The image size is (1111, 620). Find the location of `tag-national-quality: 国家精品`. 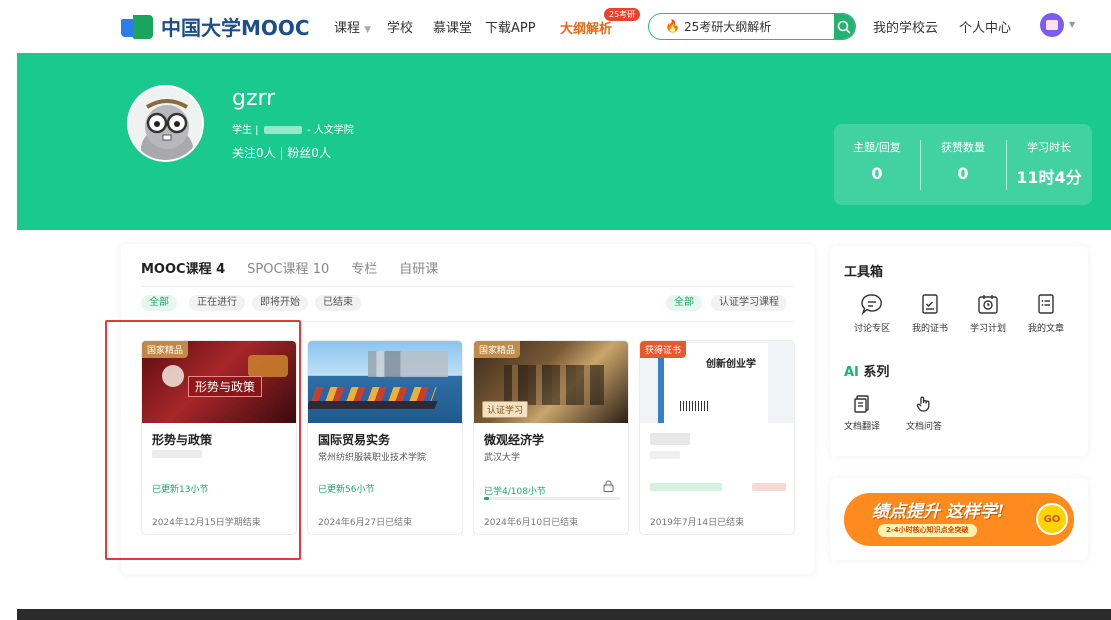

tag-national-quality: 国家精品 is located at coordinates (497, 349).